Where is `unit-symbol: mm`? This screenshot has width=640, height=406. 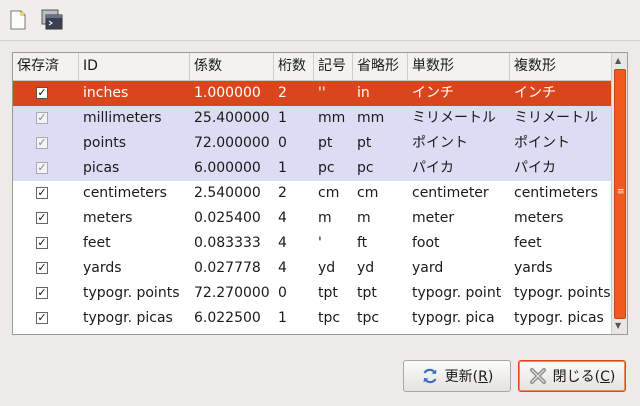 unit-symbol: mm is located at coordinates (332, 118).